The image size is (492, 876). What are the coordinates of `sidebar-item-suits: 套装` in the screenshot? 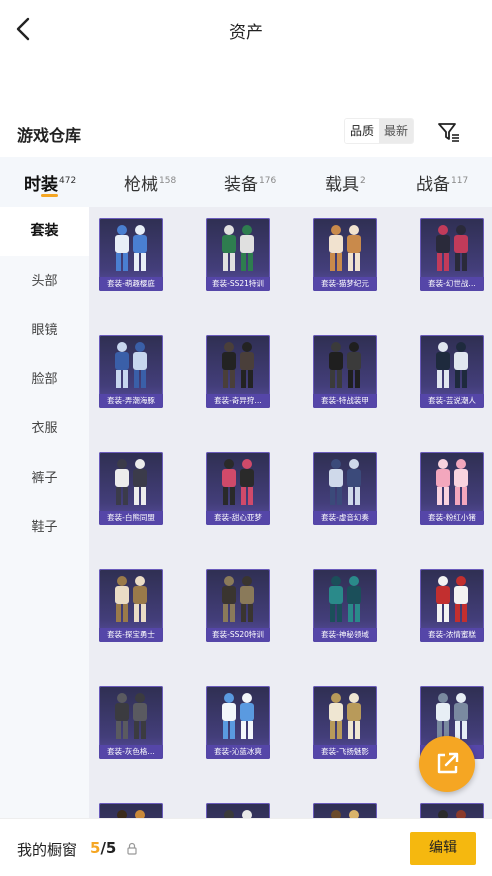 It's located at (44, 231).